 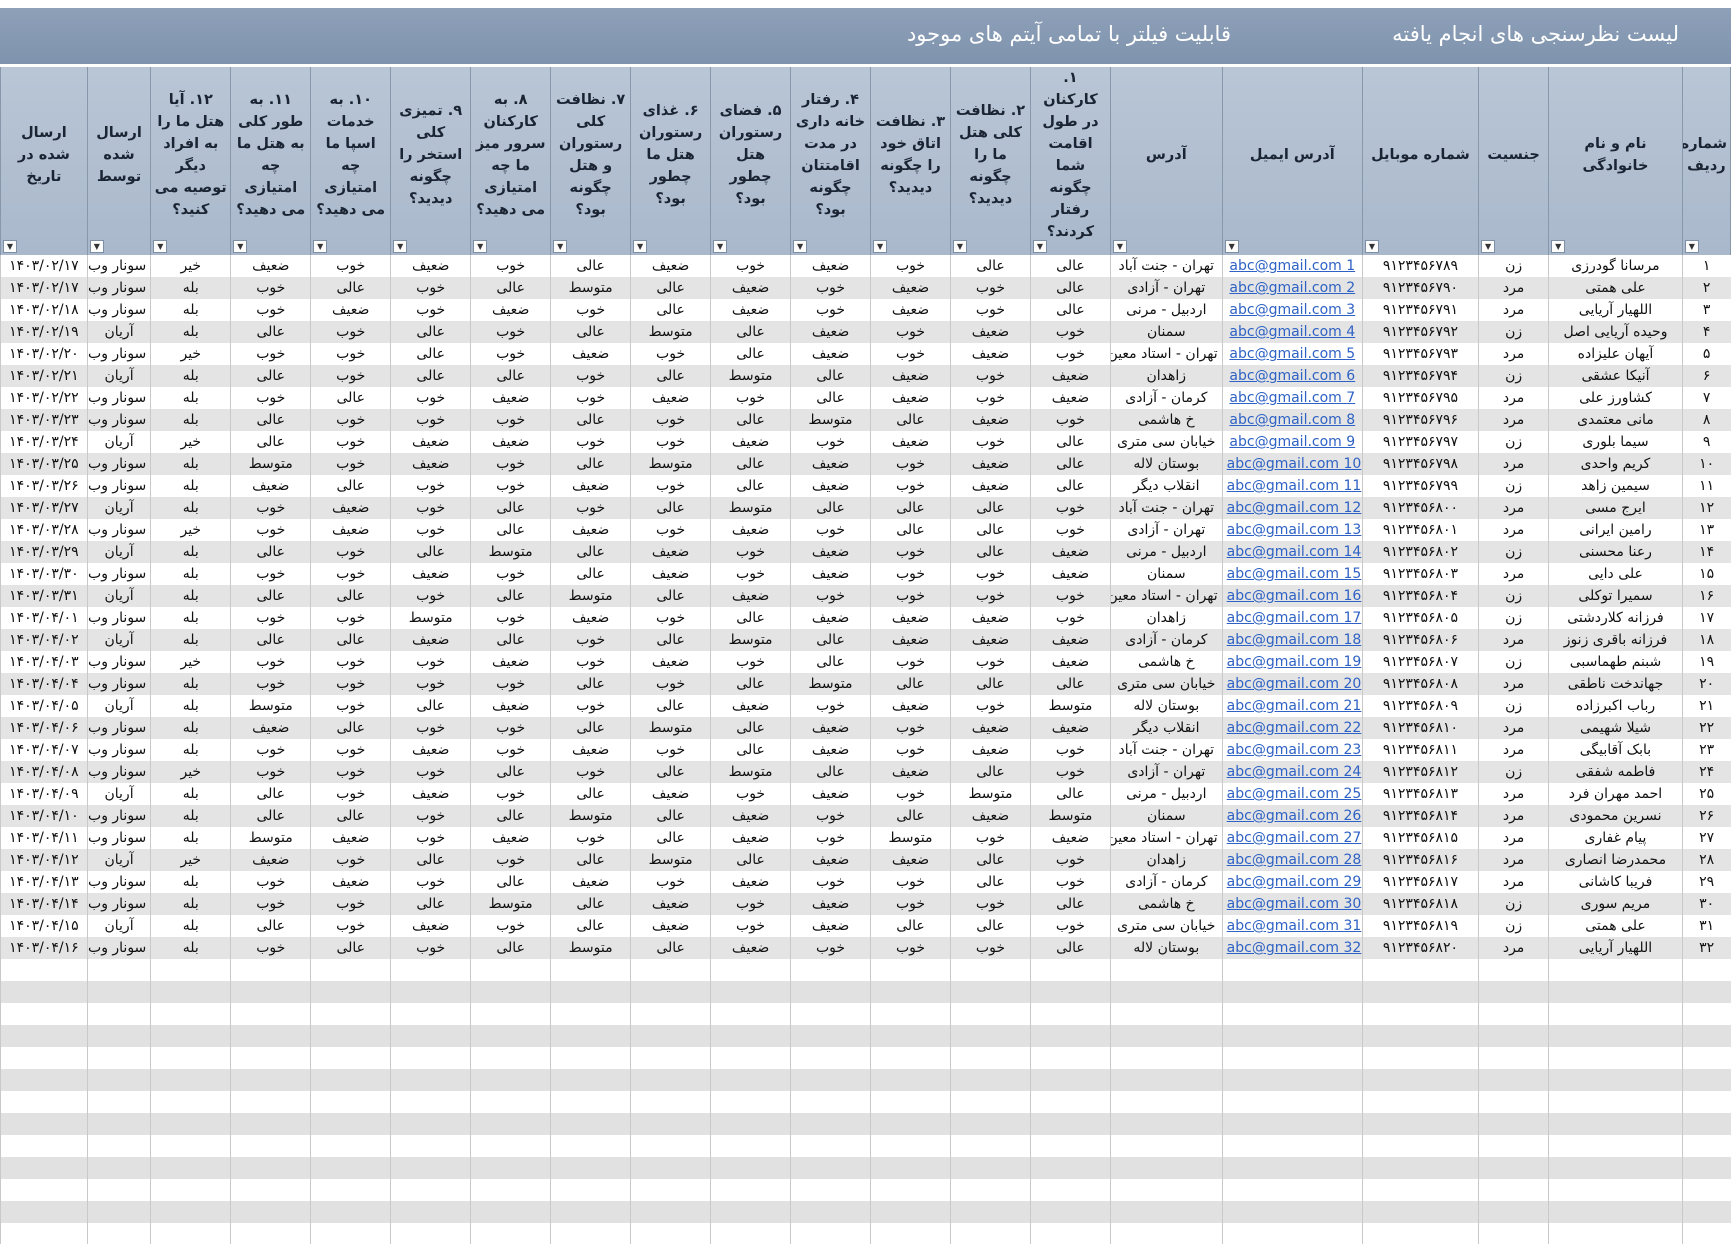 What do you see at coordinates (1166, 794) in the screenshot?
I see `table-cell: اردبیل - مرنی` at bounding box center [1166, 794].